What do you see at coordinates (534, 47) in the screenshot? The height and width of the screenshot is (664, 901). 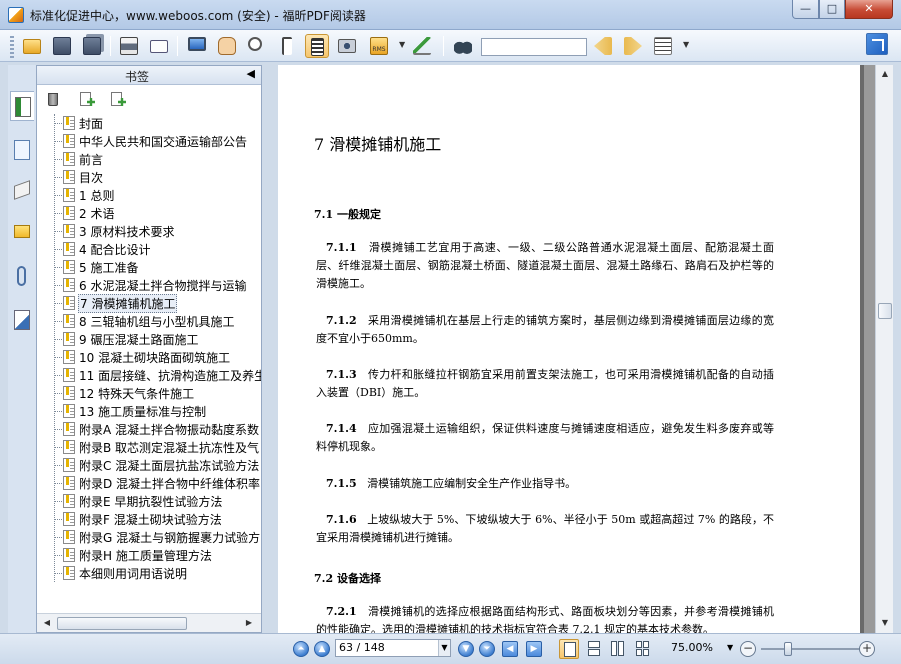 I see `search-input` at bounding box center [534, 47].